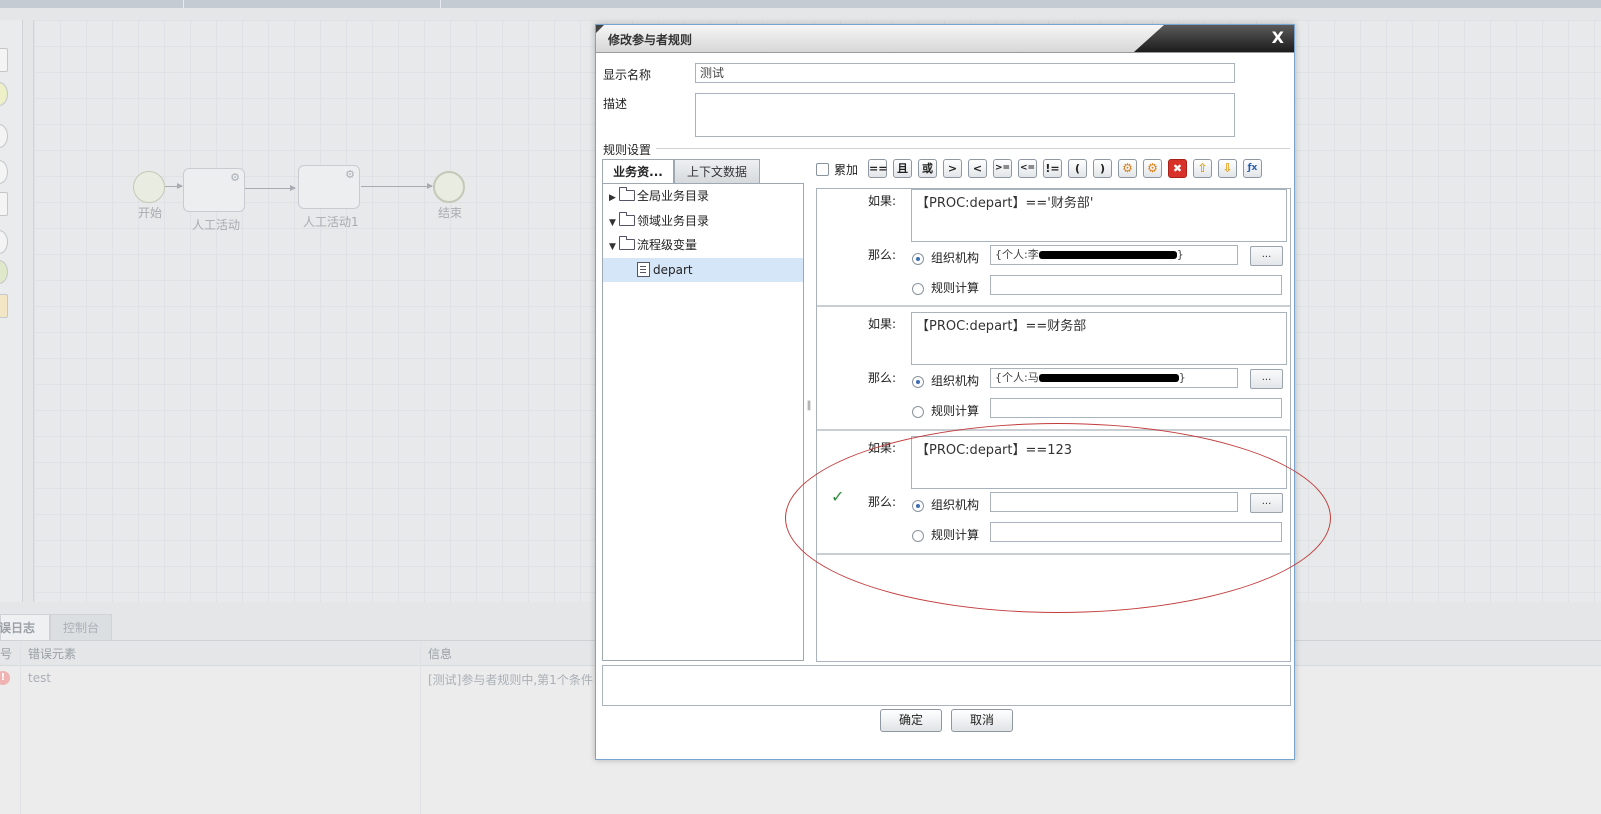 The height and width of the screenshot is (814, 1601). What do you see at coordinates (650, 40) in the screenshot?
I see `dialog-title: 修改参与者规则` at bounding box center [650, 40].